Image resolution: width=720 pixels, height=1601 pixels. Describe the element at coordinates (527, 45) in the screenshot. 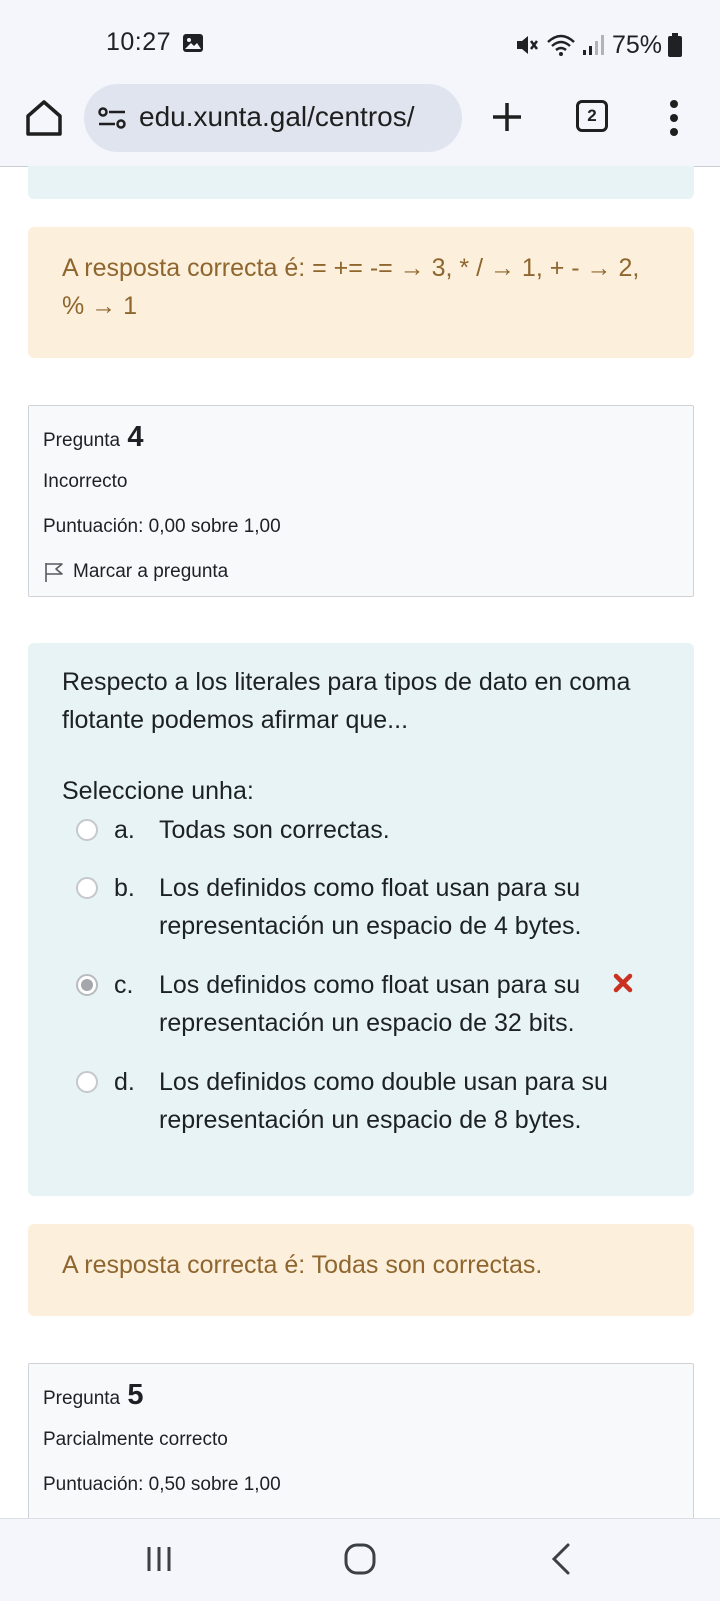

I see `mute-icon` at that location.